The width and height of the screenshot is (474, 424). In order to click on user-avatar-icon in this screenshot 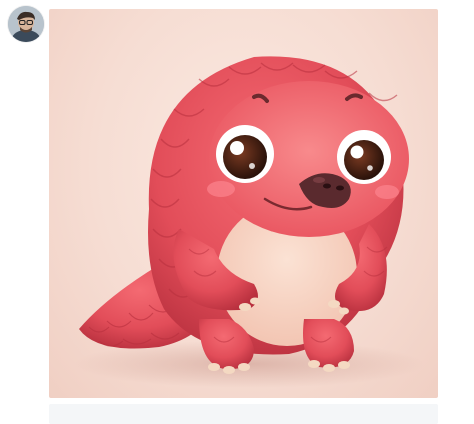, I will do `click(26, 24)`.